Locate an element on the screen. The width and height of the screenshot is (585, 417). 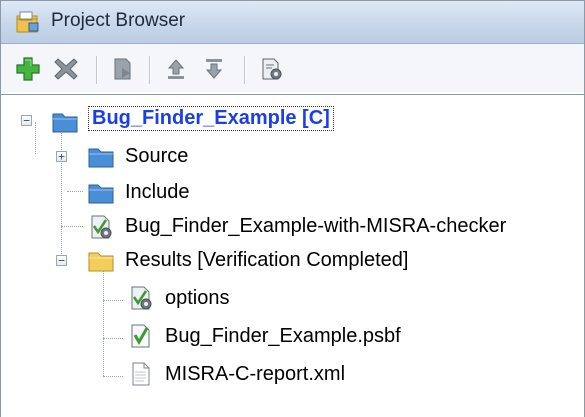
plus-icon is located at coordinates (28, 69).